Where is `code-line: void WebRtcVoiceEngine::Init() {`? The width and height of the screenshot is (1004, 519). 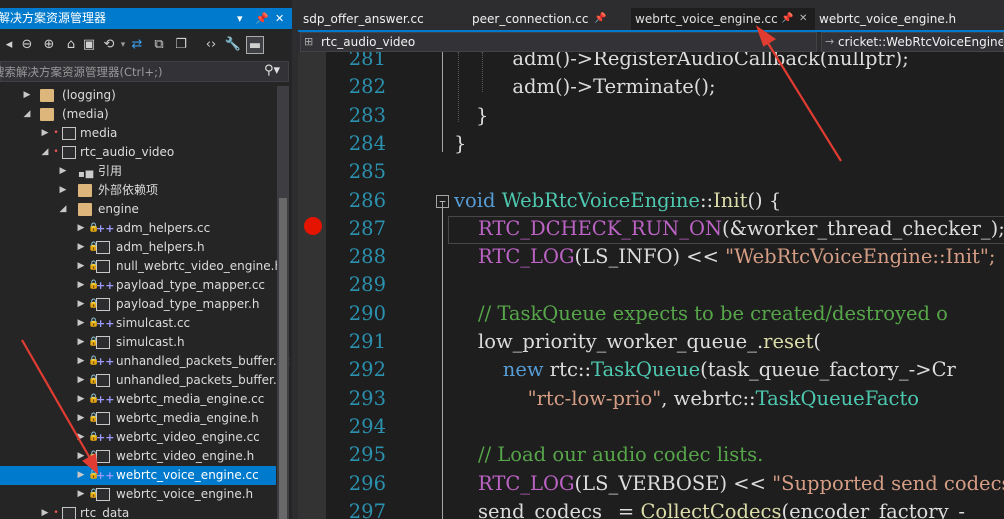
code-line: void WebRtcVoiceEngine::Init() { is located at coordinates (617, 201).